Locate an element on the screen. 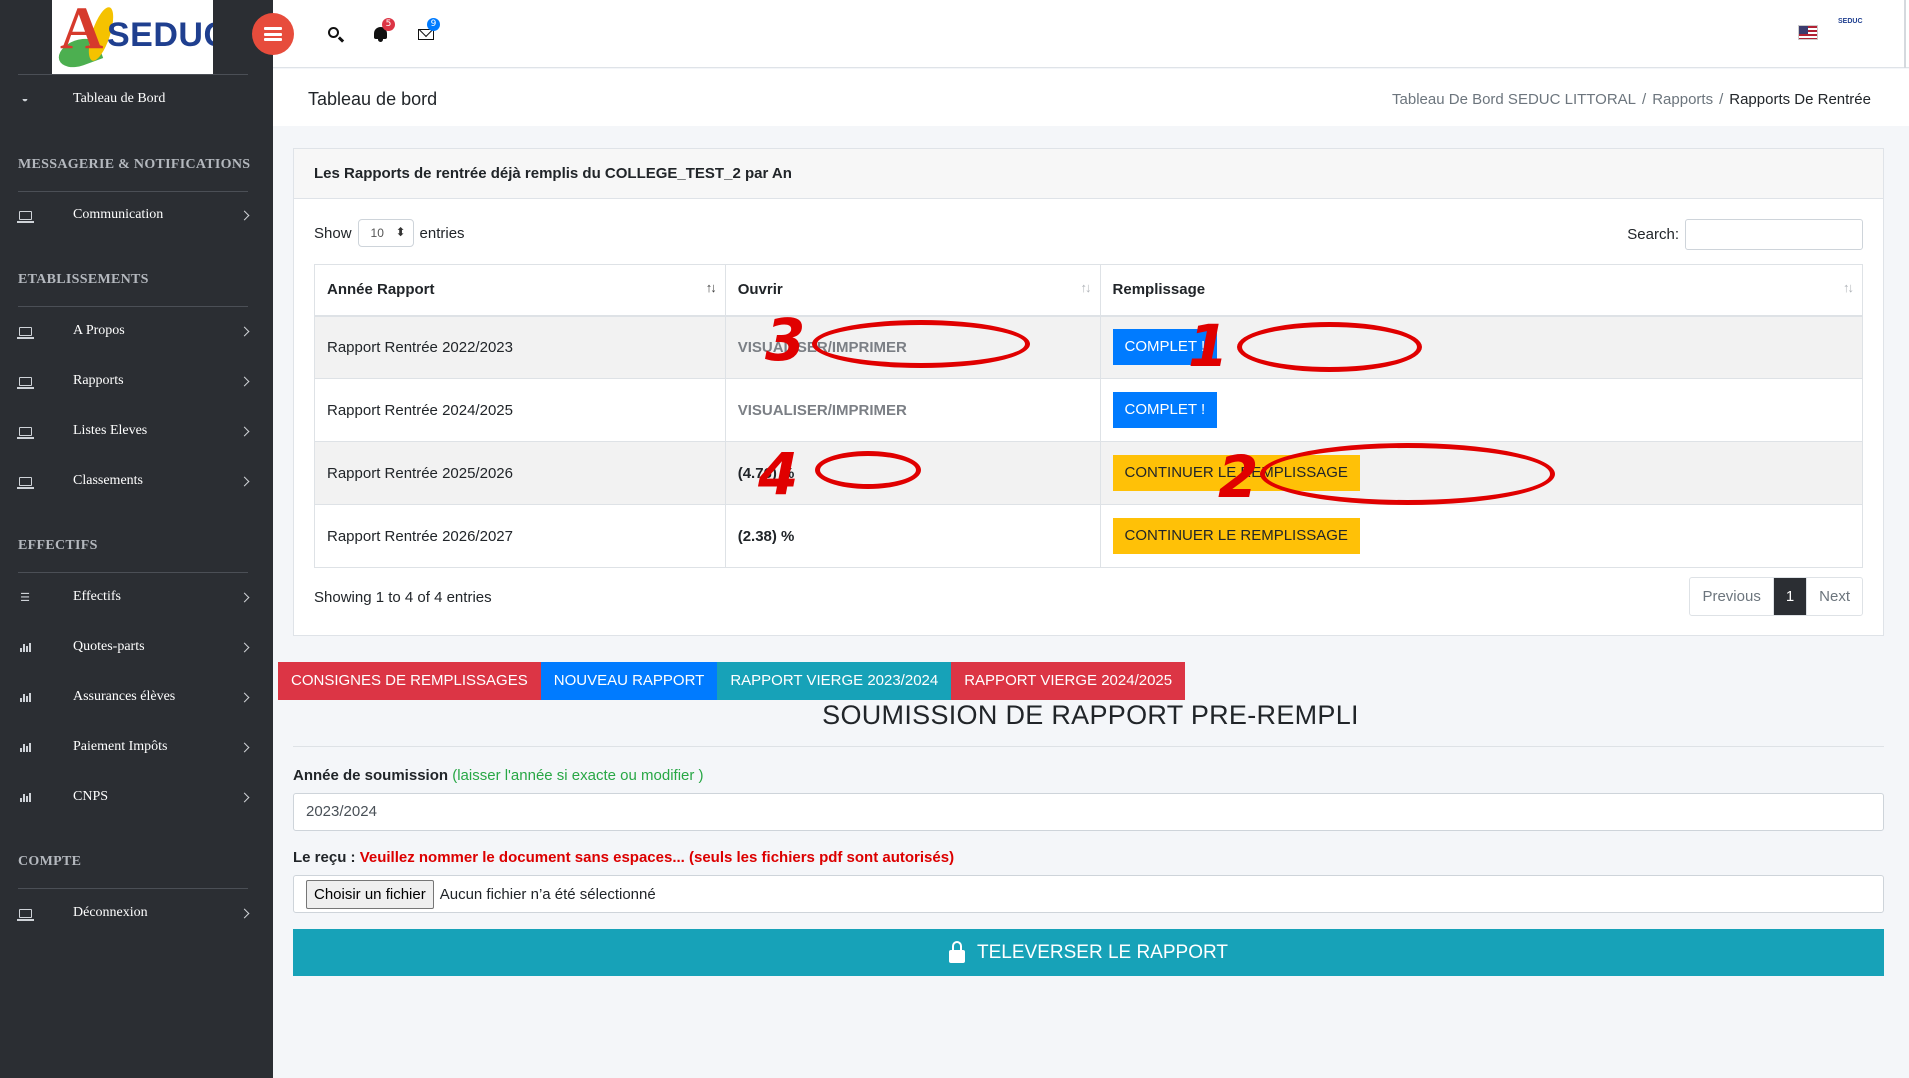  pagination: Previous 1 Next is located at coordinates (1776, 596).